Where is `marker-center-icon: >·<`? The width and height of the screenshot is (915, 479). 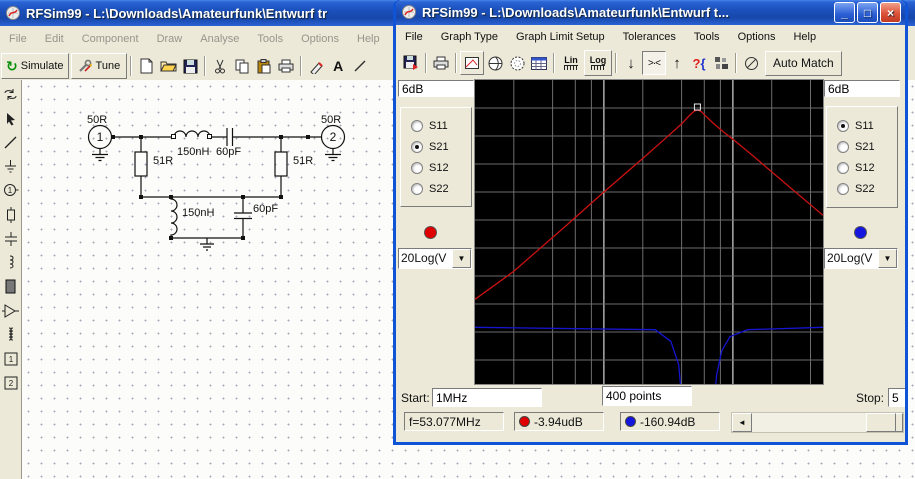 marker-center-icon: >·< is located at coordinates (654, 63).